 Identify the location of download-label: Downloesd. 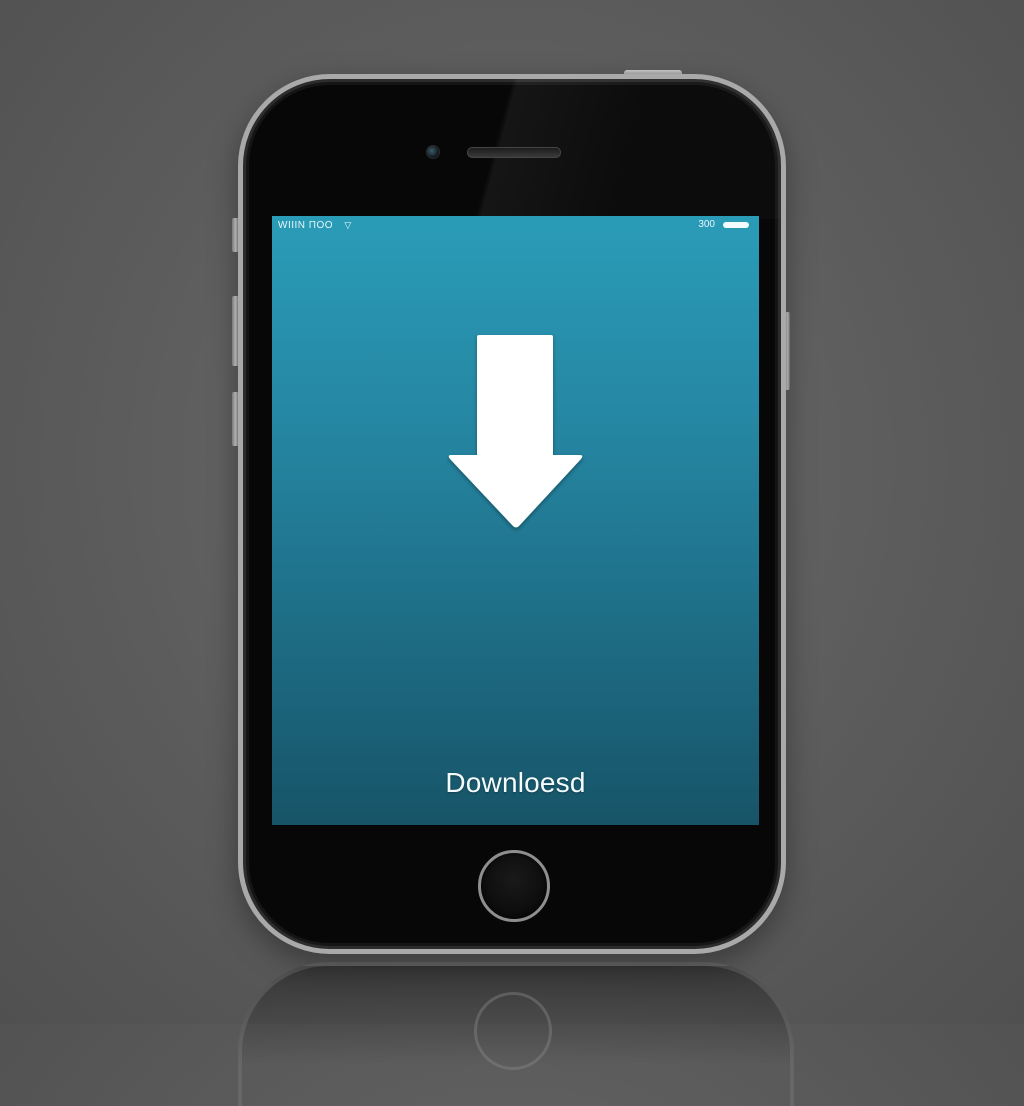
(515, 783).